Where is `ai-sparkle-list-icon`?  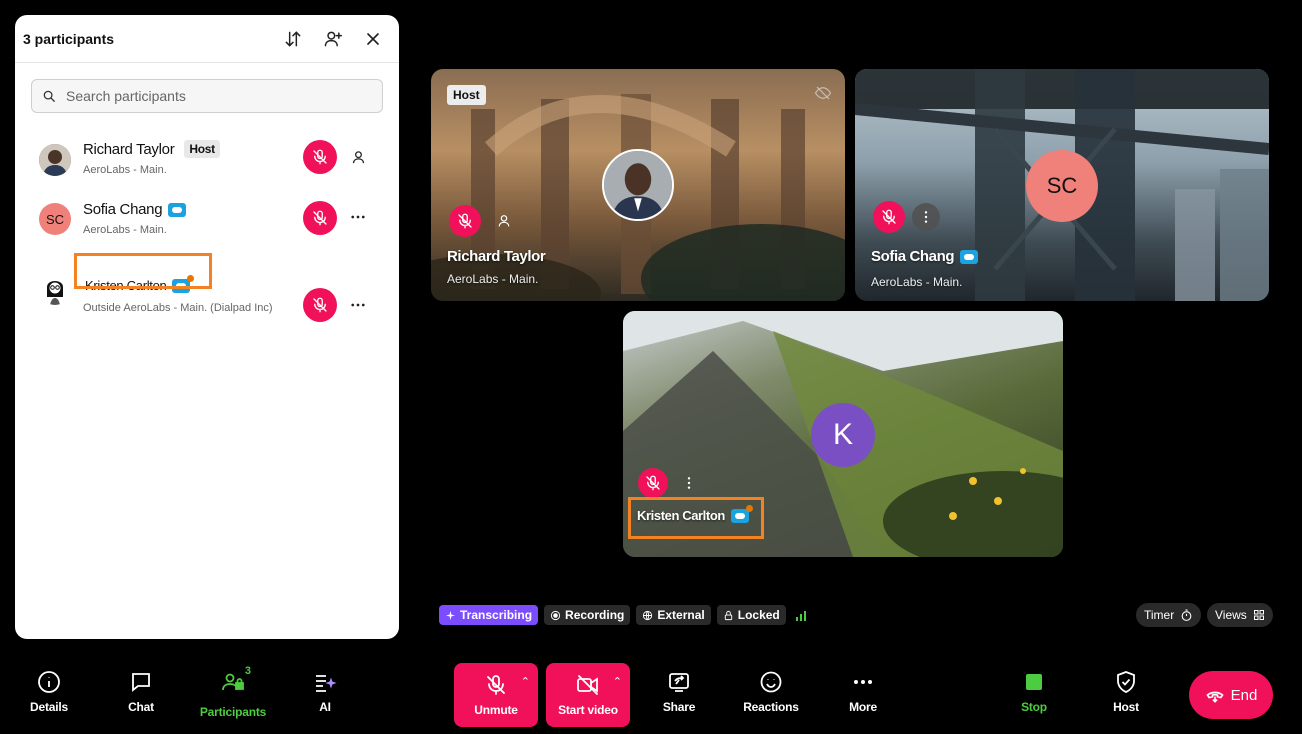
ai-sparkle-list-icon is located at coordinates (326, 683).